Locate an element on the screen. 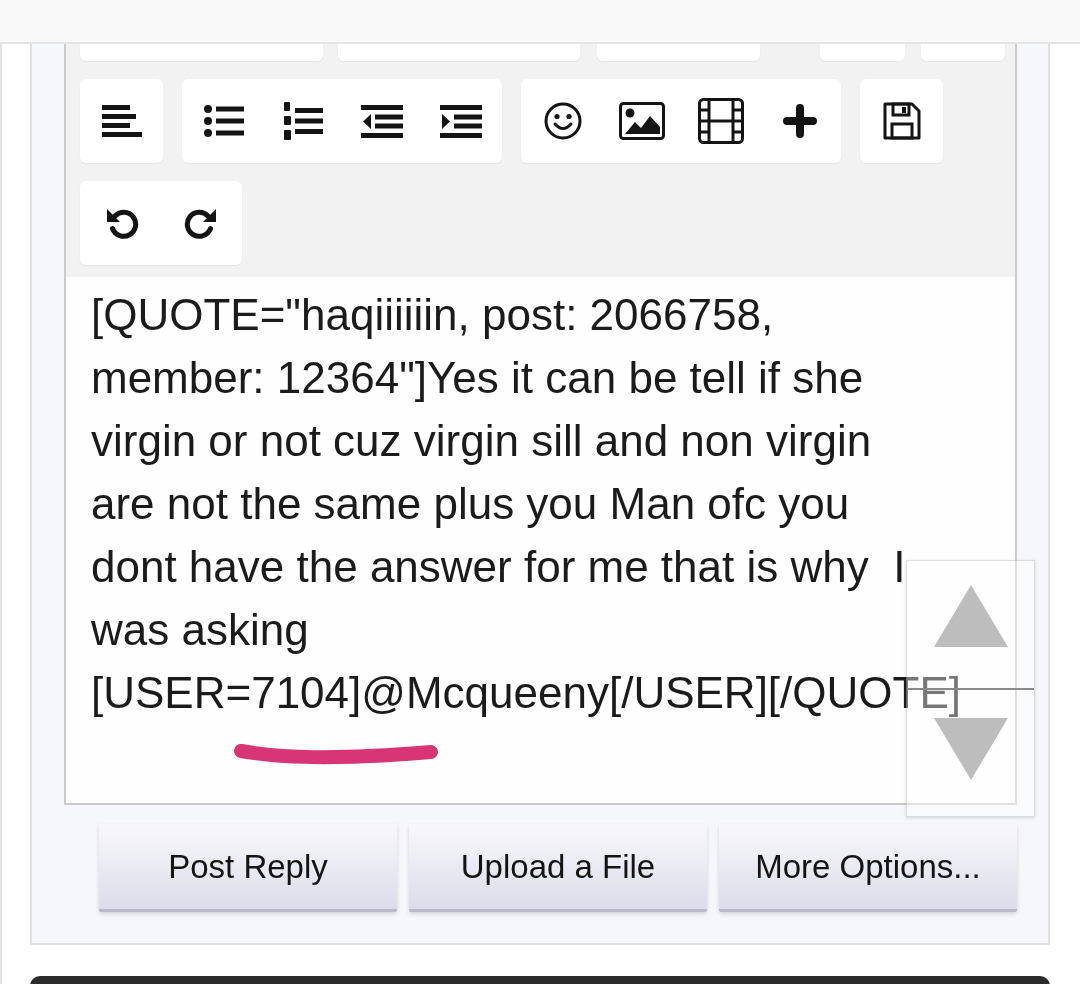 The height and width of the screenshot is (984, 1080). save-icon is located at coordinates (901, 121).